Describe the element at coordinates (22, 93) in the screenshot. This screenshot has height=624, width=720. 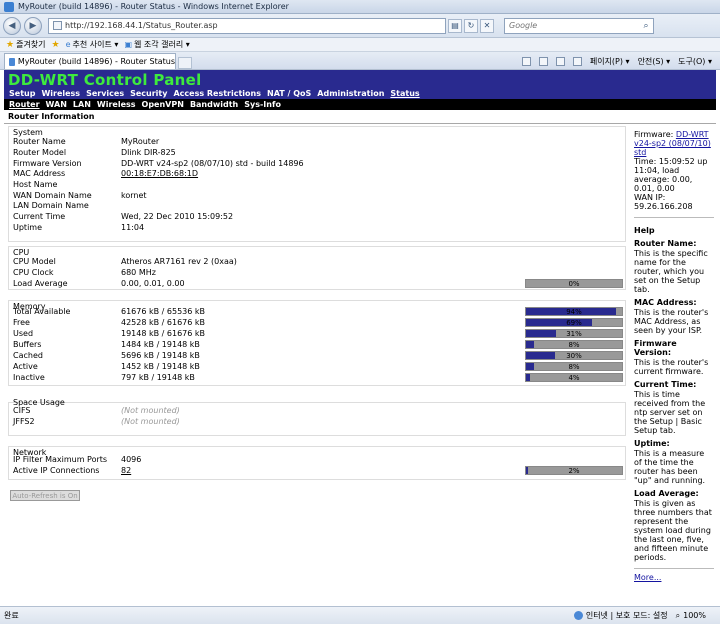
I see `menu-setup: Setup` at that location.